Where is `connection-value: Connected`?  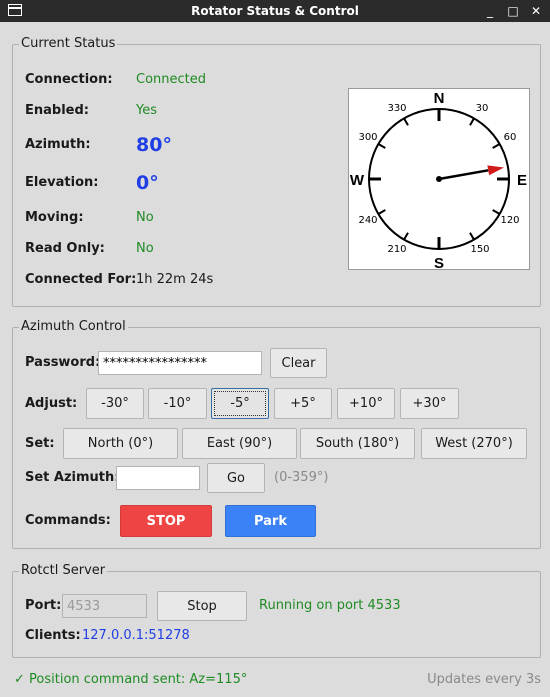 connection-value: Connected is located at coordinates (171, 79).